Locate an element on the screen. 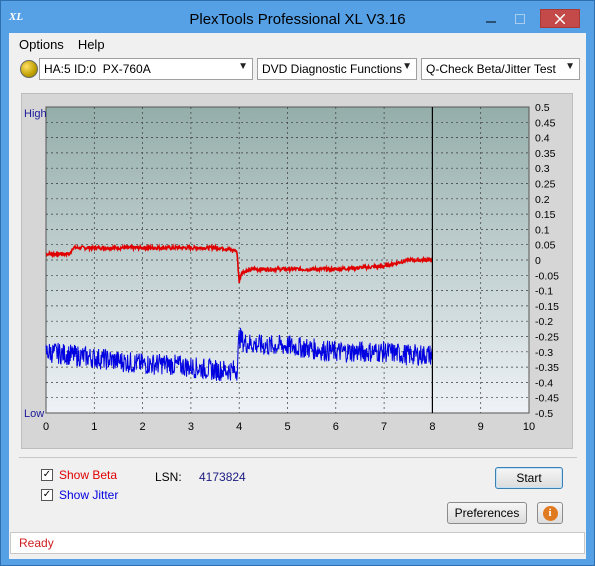 This screenshot has height=566, width=595. function-select: DVD Diagnostic Functions ▼ is located at coordinates (337, 69).